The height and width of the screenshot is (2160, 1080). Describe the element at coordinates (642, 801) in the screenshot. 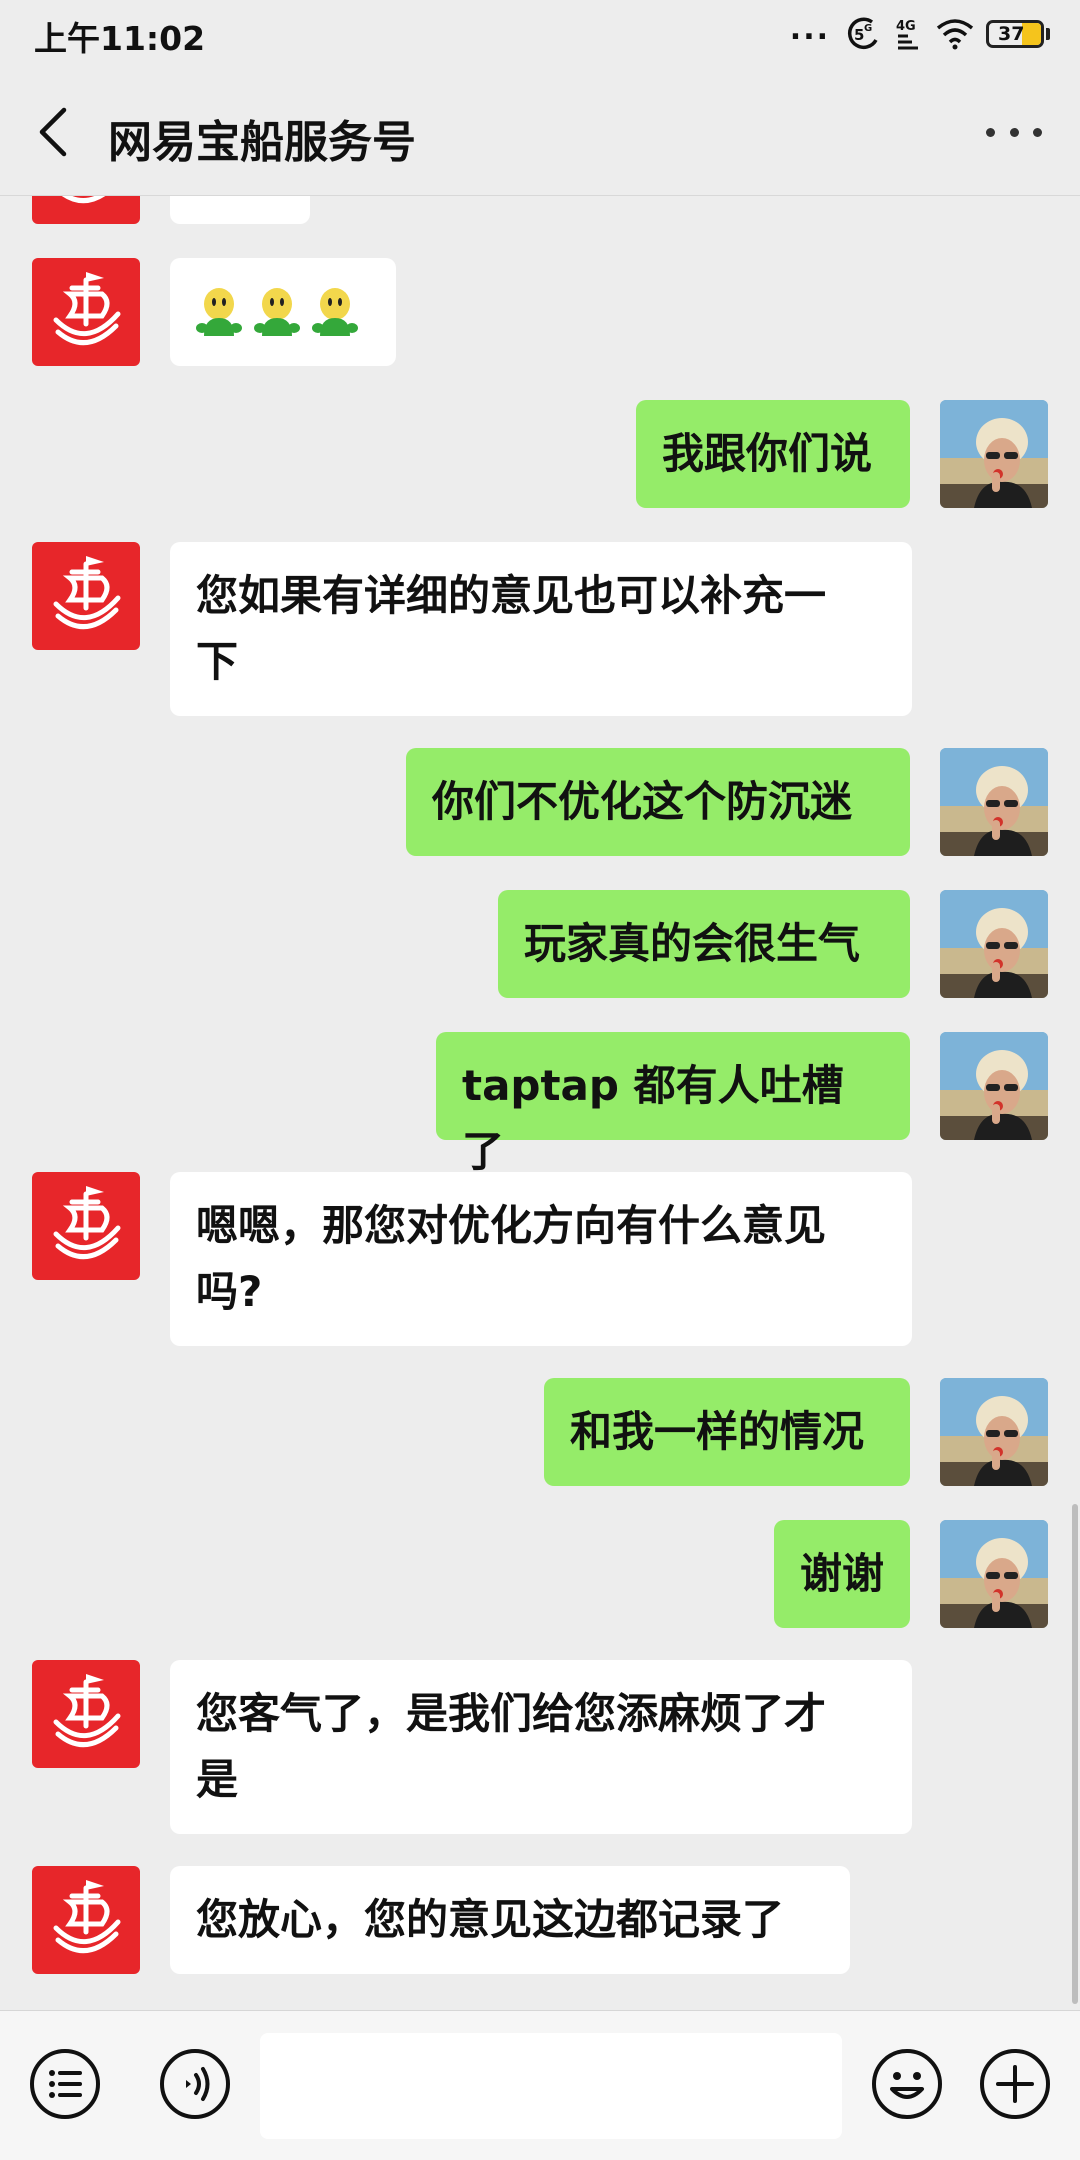

I see `message-text: 你们不优化这个防沉迷` at that location.